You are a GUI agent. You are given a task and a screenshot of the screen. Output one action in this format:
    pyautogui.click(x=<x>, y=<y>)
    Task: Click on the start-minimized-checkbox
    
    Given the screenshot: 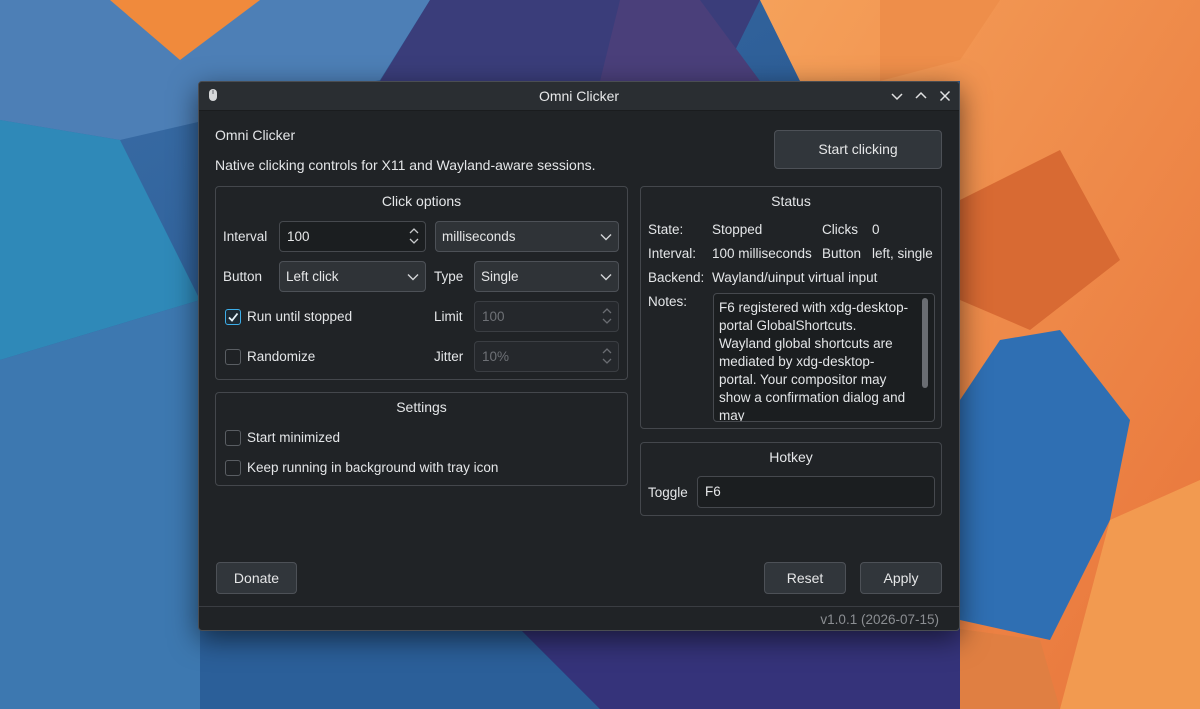 What is the action you would take?
    pyautogui.click(x=233, y=438)
    